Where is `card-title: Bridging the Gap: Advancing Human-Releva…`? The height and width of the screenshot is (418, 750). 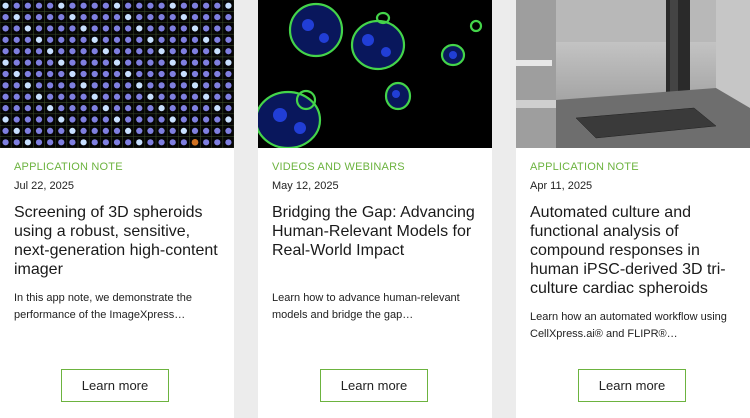
card-title: Bridging the Gap: Advancing Human-Releva… is located at coordinates (377, 231).